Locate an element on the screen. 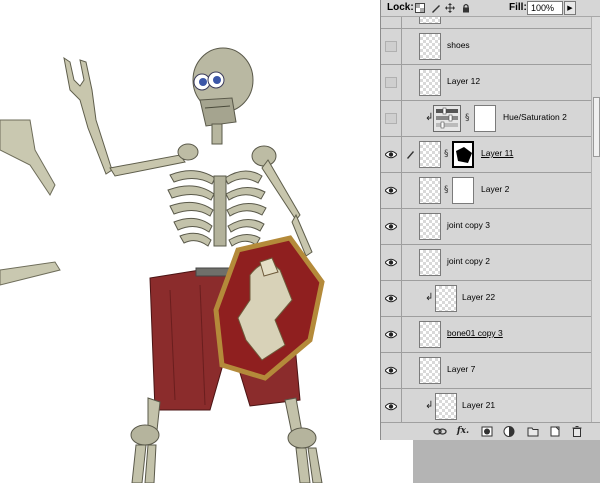 This screenshot has width=600, height=483. layer-row: shoes is located at coordinates (486, 47).